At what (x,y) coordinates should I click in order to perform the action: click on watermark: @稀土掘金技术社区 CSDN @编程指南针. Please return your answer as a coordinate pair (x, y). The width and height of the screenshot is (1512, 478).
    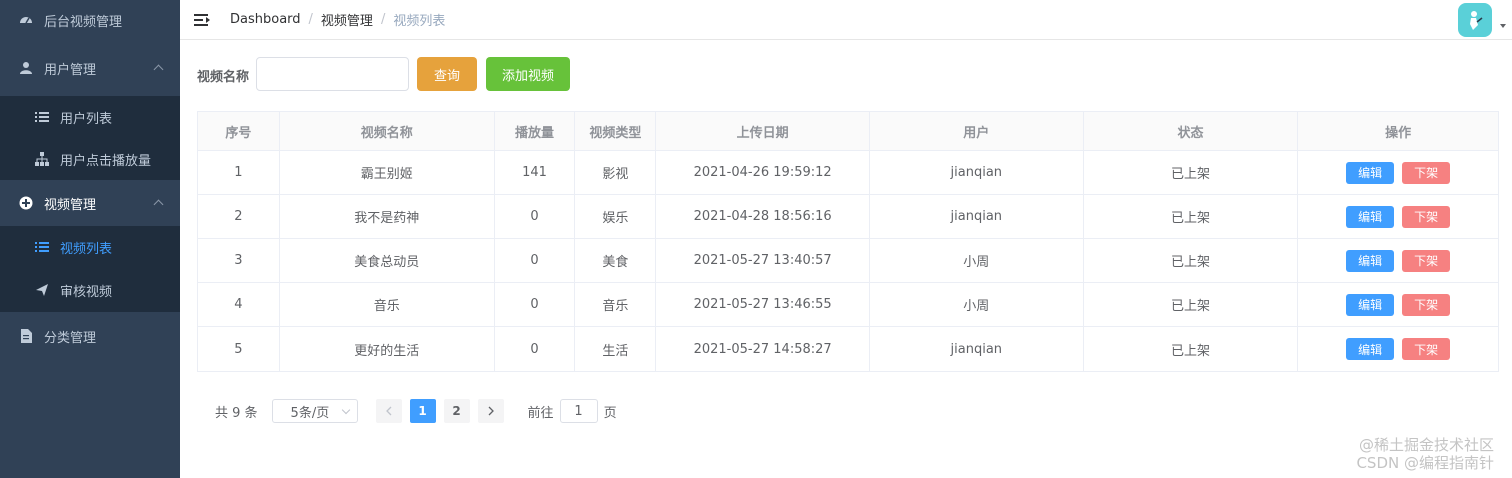
    Looking at the image, I should click on (1425, 454).